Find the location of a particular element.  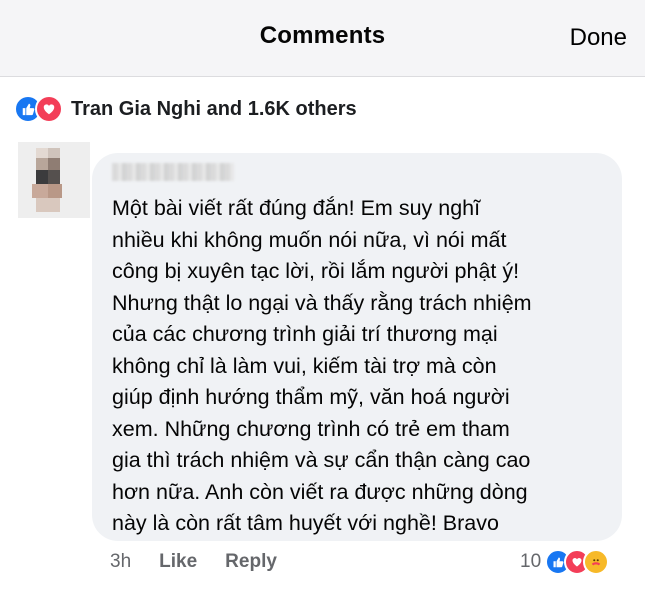

comment-actions: 3h Like Reply is located at coordinates (193, 562).